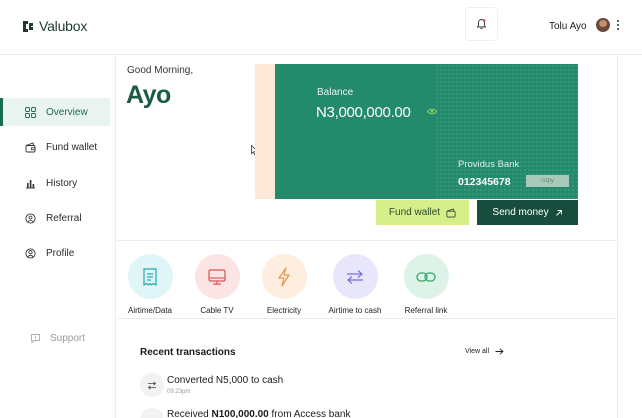  I want to click on bar-chart-icon, so click(30, 183).